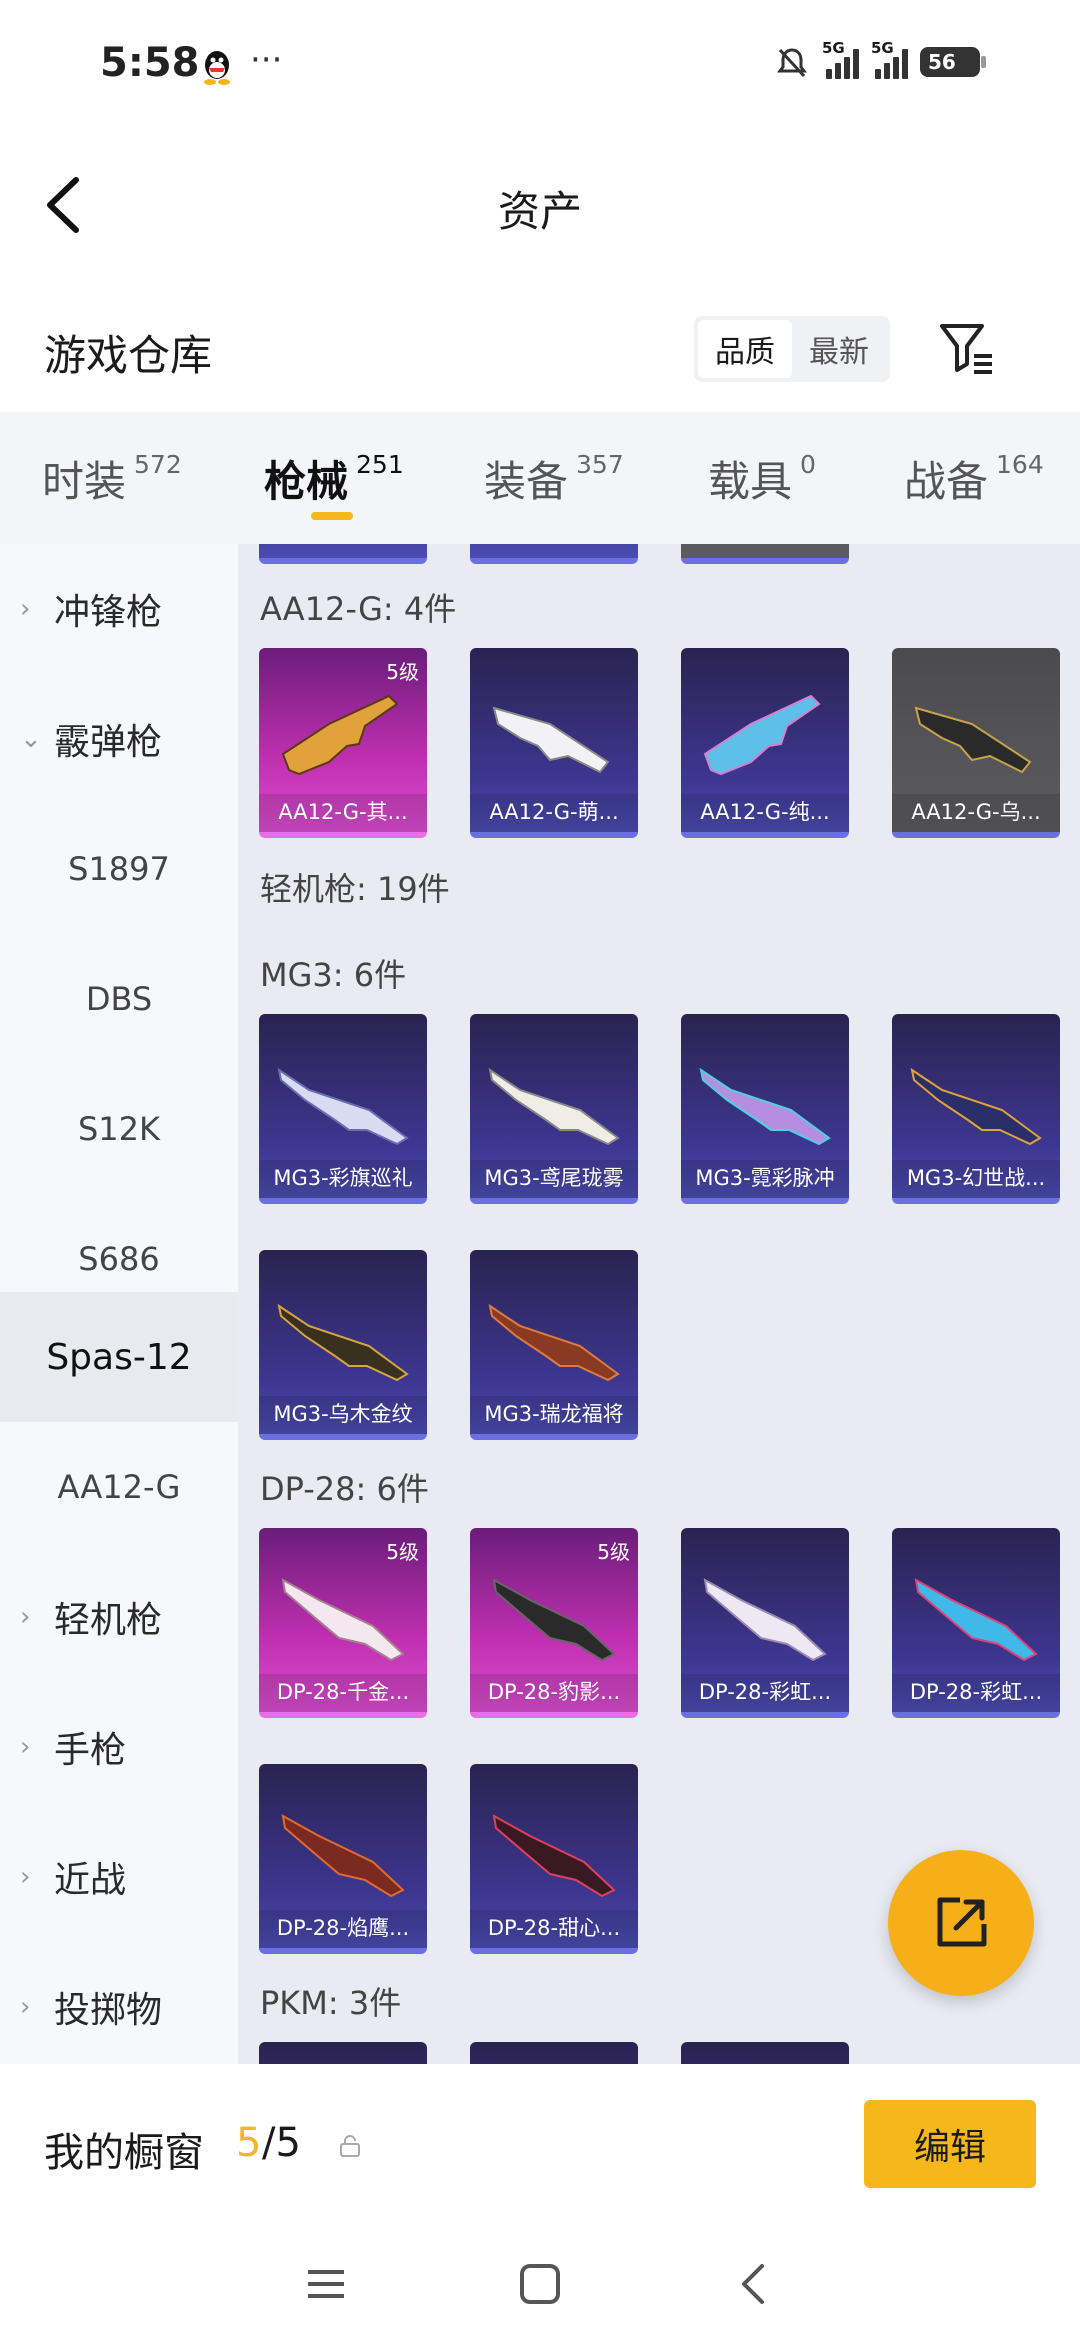 Image resolution: width=1080 pixels, height=2347 pixels. Describe the element at coordinates (119, 1129) in the screenshot. I see `sidebar-item-s12k: S12K` at that location.